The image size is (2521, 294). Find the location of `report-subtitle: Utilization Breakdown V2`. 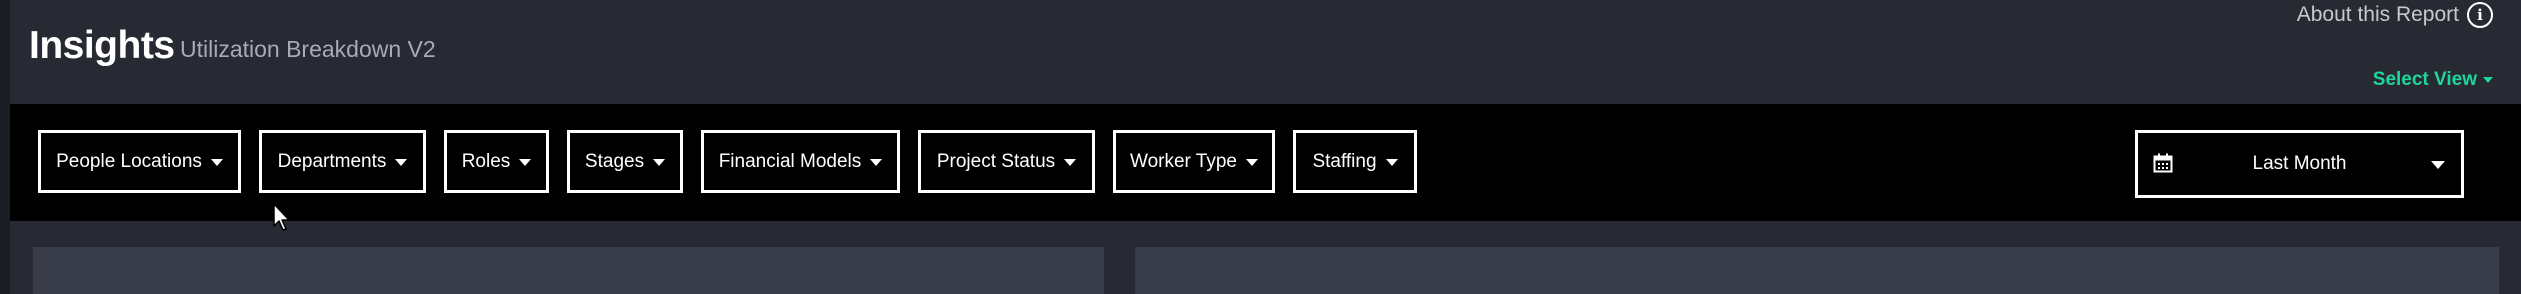

report-subtitle: Utilization Breakdown V2 is located at coordinates (308, 49).